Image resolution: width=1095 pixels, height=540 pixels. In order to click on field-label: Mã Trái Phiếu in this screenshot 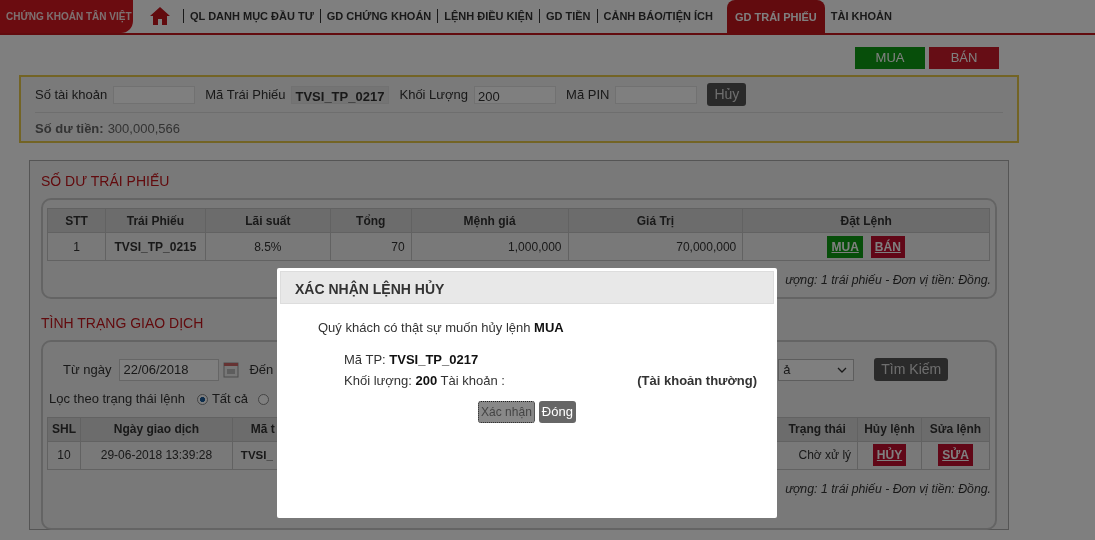, I will do `click(245, 94)`.